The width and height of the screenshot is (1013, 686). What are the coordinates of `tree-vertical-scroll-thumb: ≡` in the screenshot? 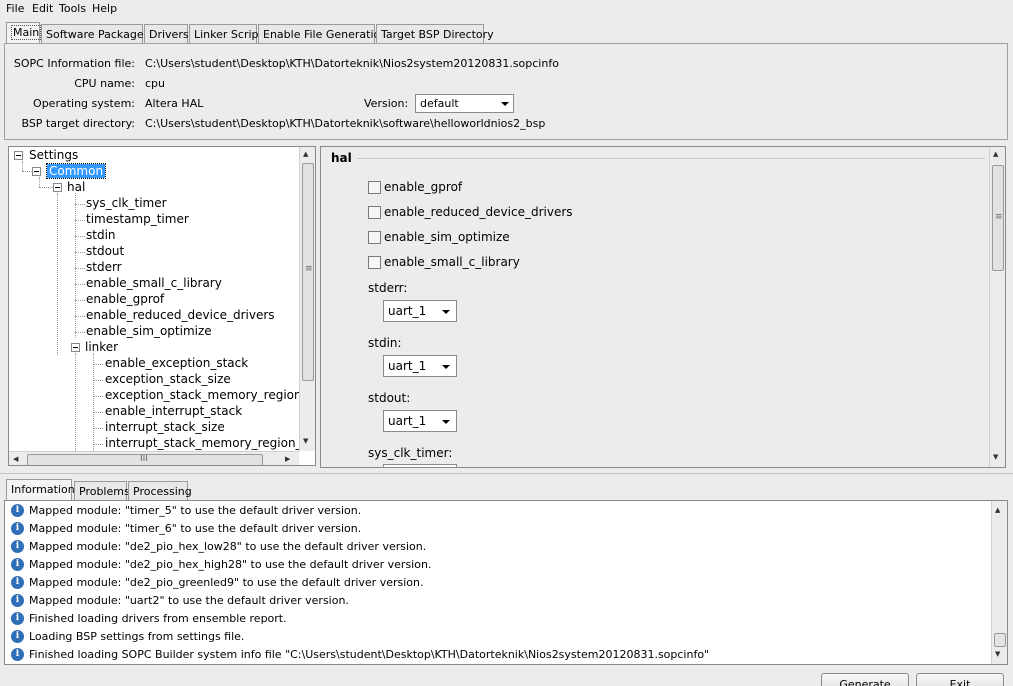 It's located at (308, 272).